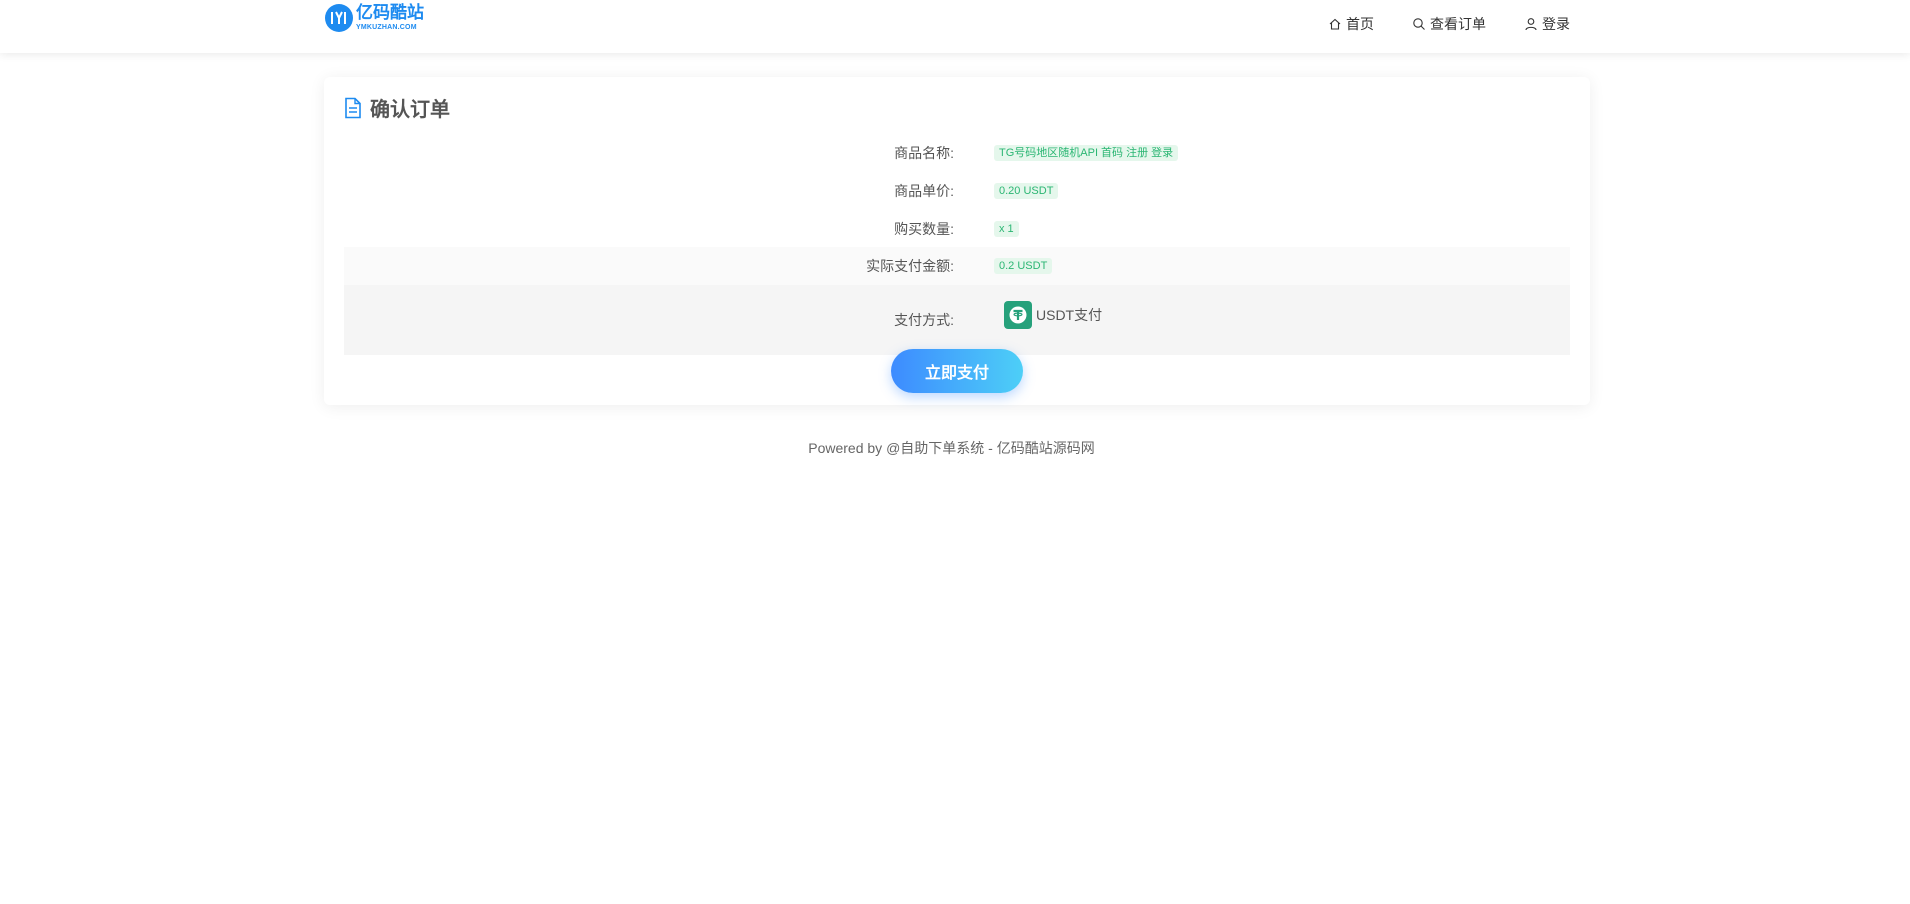 The width and height of the screenshot is (1910, 904). Describe the element at coordinates (910, 266) in the screenshot. I see `total-amount-label: 实际支付金额:` at that location.